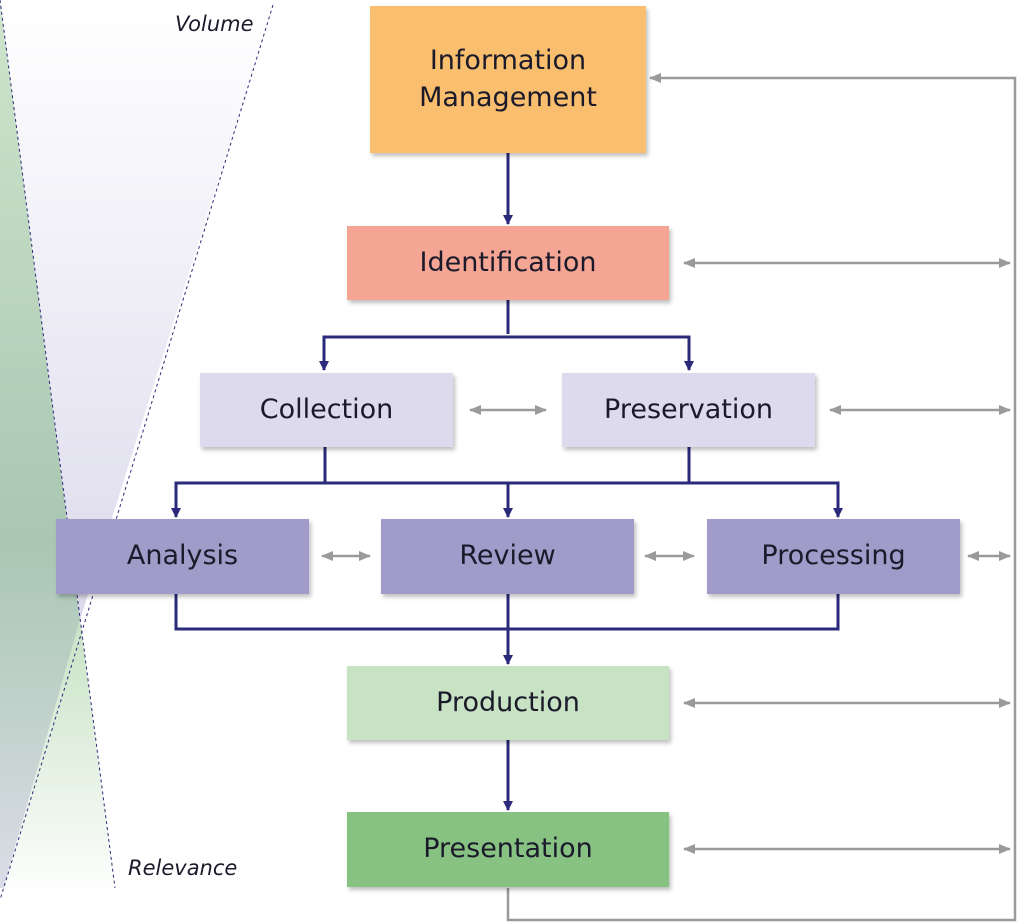  I want to click on volume-label: Volume, so click(214, 24).